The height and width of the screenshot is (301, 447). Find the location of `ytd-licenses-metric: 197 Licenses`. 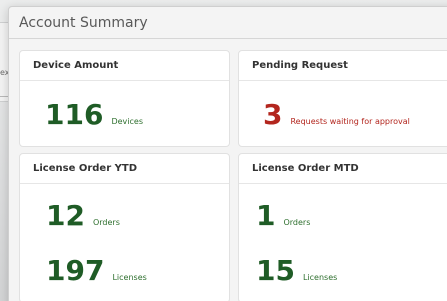

ytd-licenses-metric: 197 Licenses is located at coordinates (96, 271).